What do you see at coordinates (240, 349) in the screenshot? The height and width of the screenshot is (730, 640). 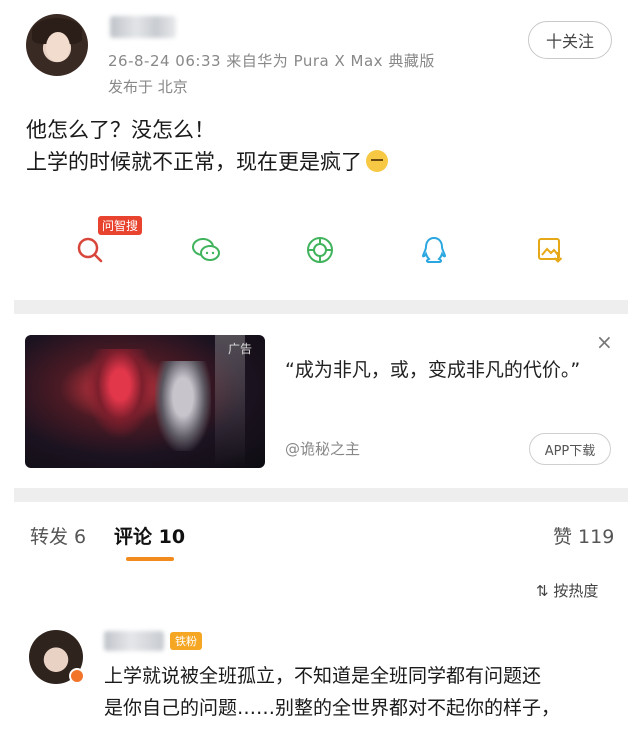 I see `ad-label: 广告` at bounding box center [240, 349].